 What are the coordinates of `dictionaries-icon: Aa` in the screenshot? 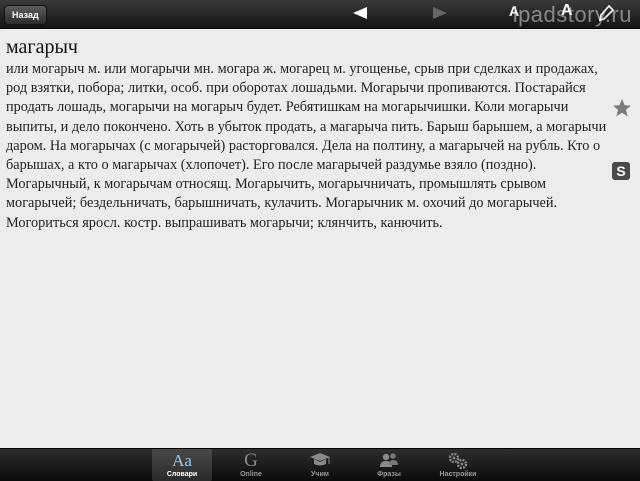 It's located at (182, 460).